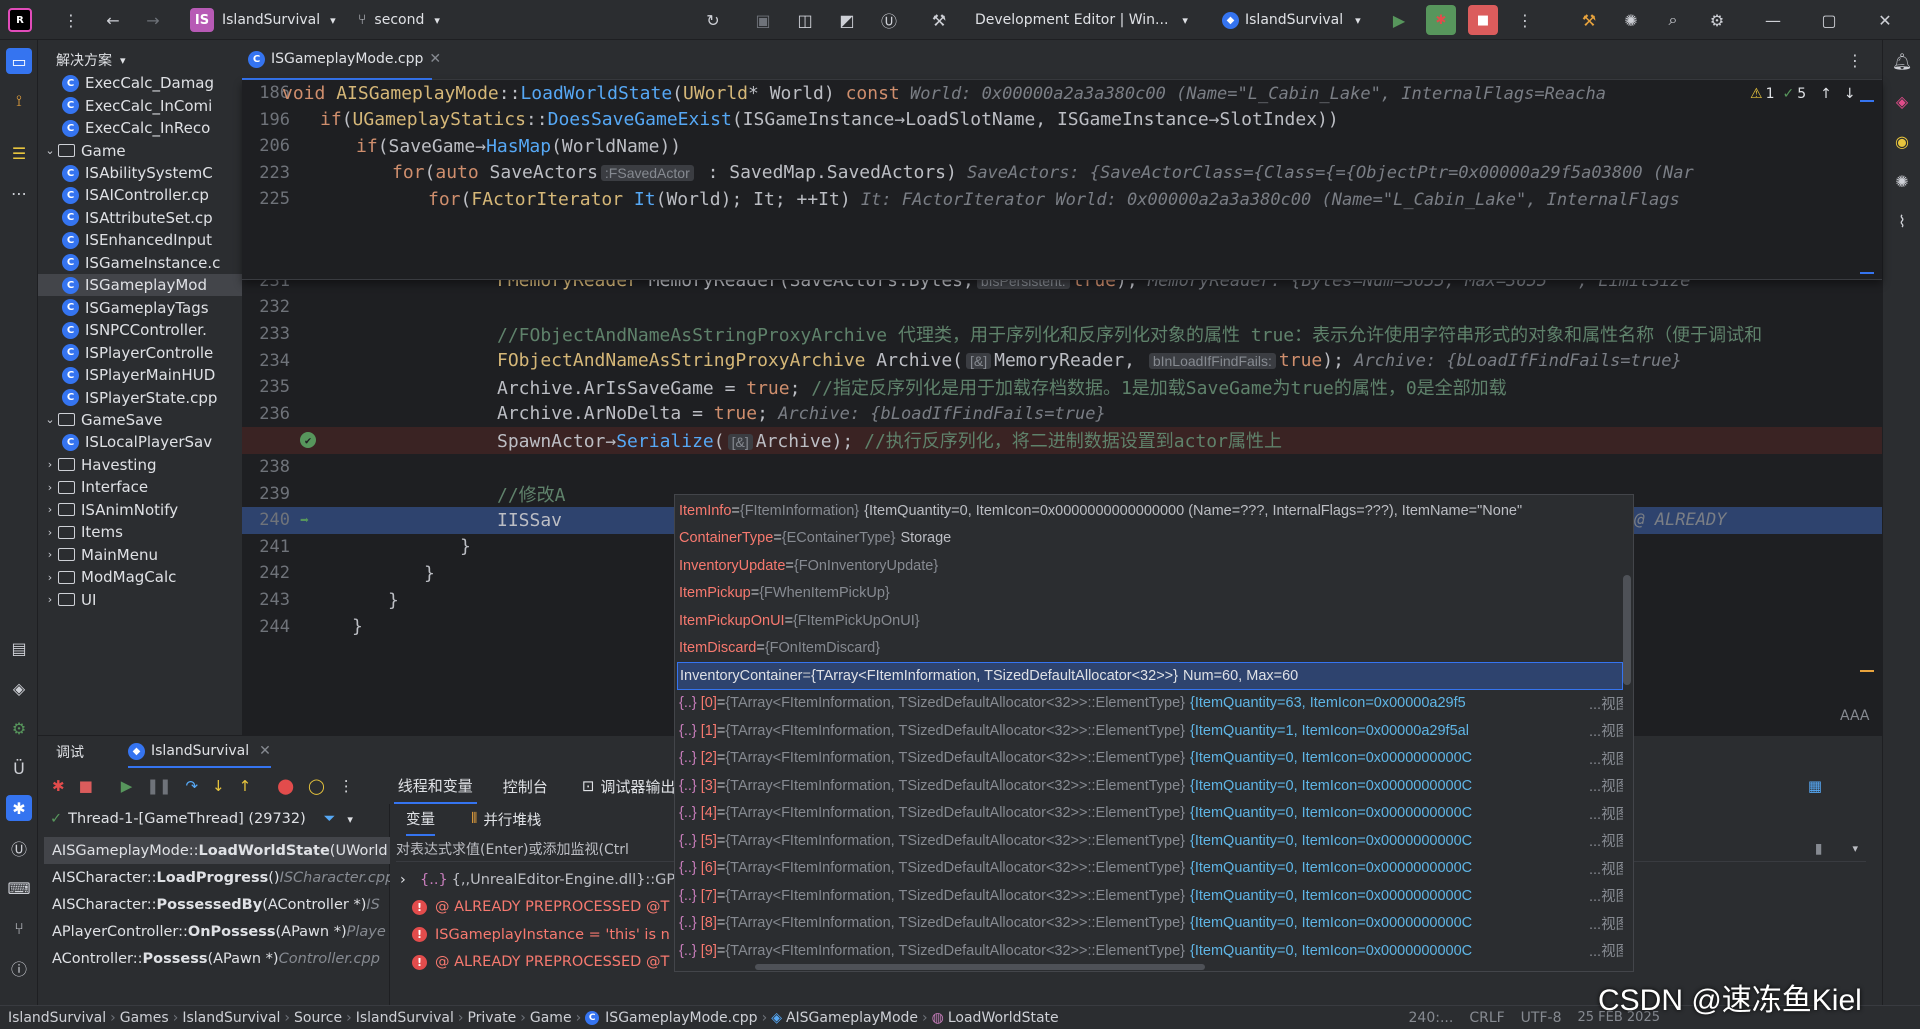 This screenshot has width=1920, height=1029. Describe the element at coordinates (158, 786) in the screenshot. I see `pause-icon: ❚❚` at that location.